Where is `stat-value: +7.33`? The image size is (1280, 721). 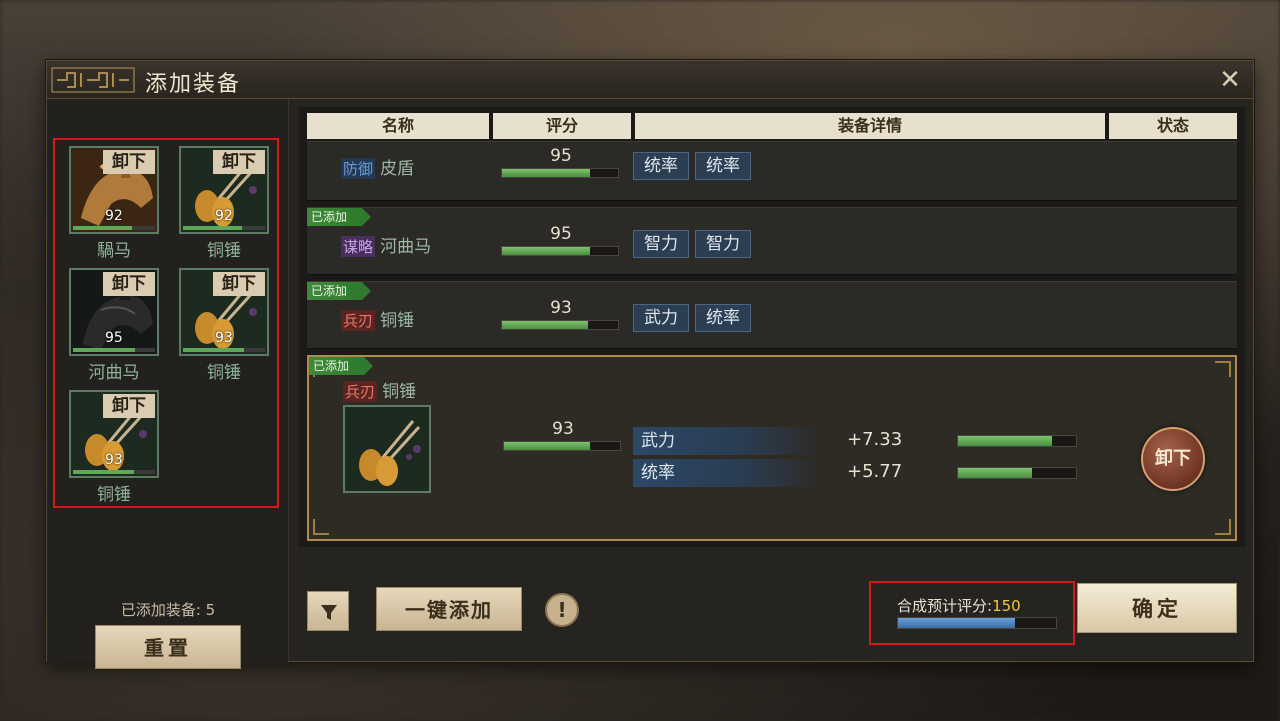 stat-value: +7.33 is located at coordinates (875, 439).